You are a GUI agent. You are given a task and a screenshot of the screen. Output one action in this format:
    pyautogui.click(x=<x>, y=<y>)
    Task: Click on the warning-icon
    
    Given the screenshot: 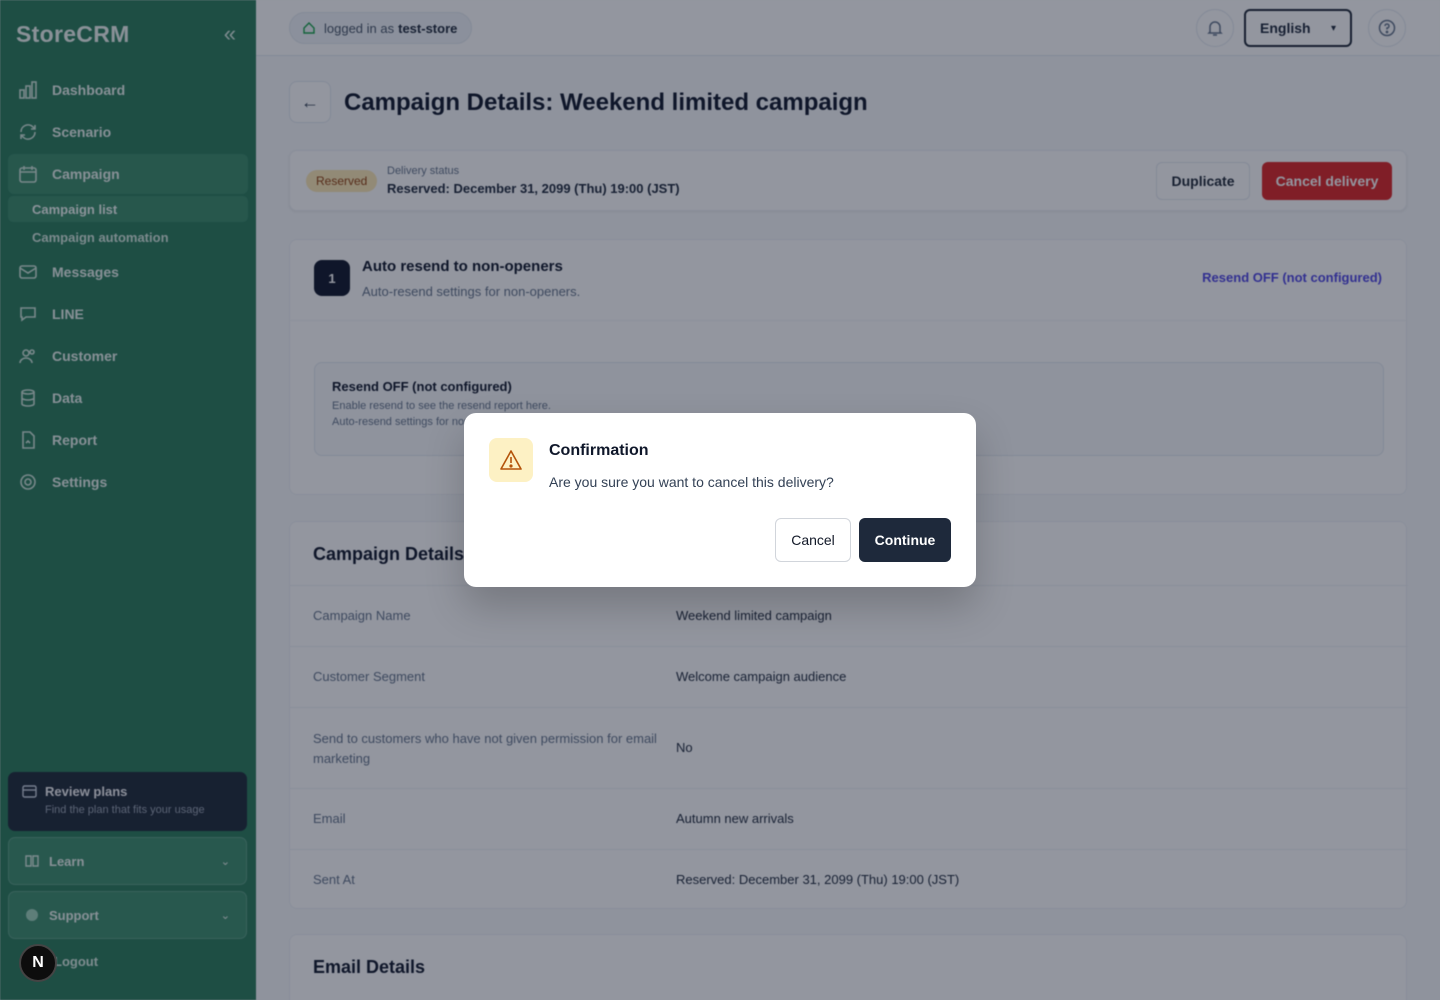 What is the action you would take?
    pyautogui.click(x=511, y=460)
    